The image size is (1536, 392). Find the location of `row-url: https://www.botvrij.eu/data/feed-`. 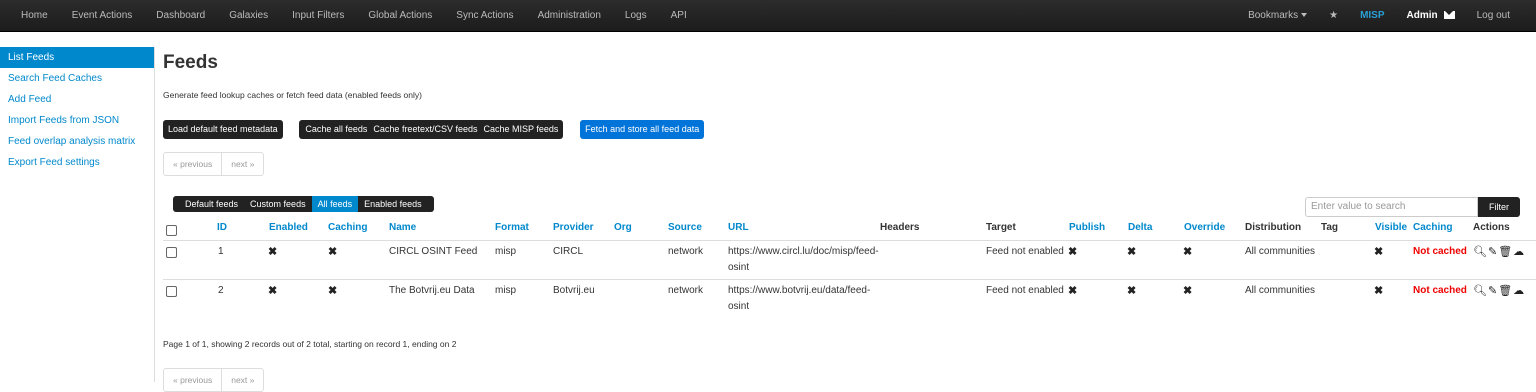

row-url: https://www.botvrij.eu/data/feed- is located at coordinates (799, 290).